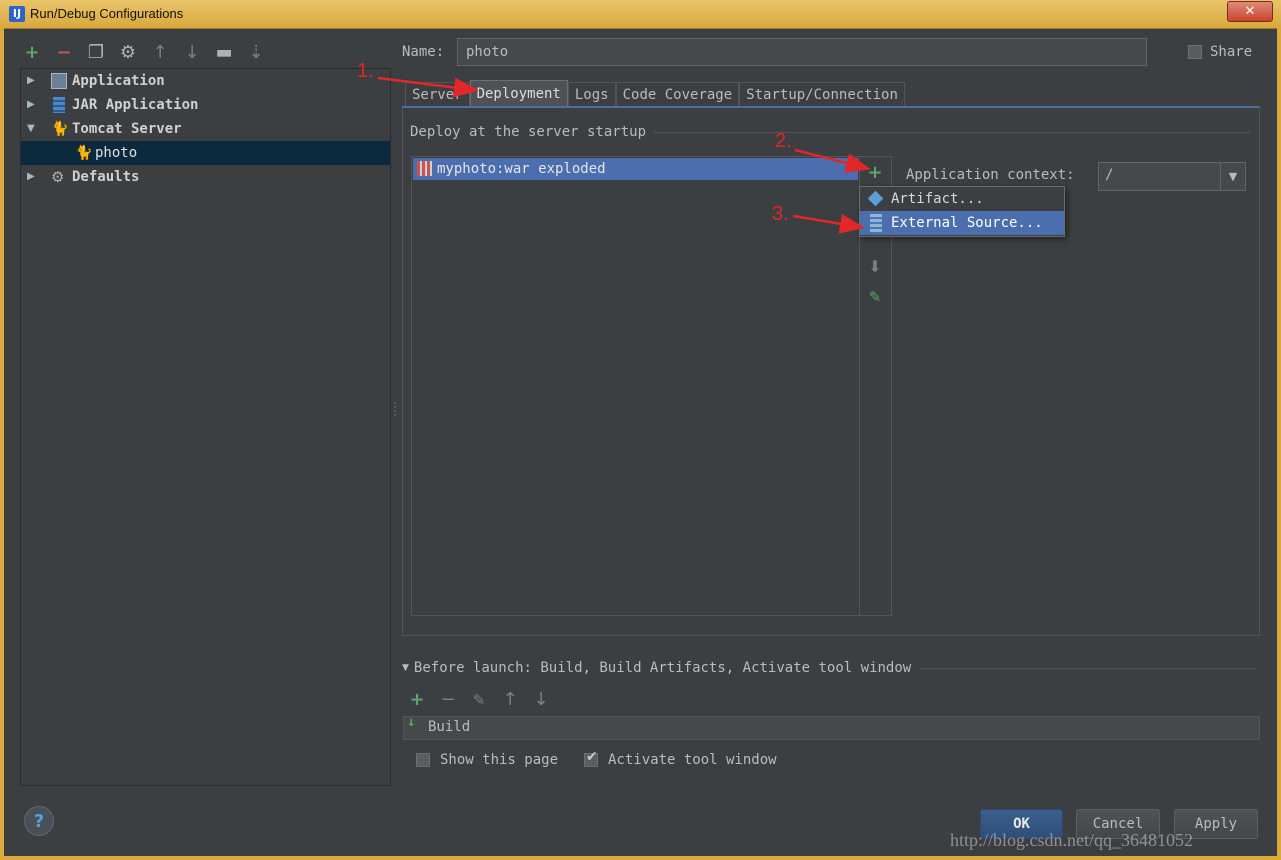  What do you see at coordinates (205, 81) in the screenshot?
I see `tree-item-application: ▶ Application` at bounding box center [205, 81].